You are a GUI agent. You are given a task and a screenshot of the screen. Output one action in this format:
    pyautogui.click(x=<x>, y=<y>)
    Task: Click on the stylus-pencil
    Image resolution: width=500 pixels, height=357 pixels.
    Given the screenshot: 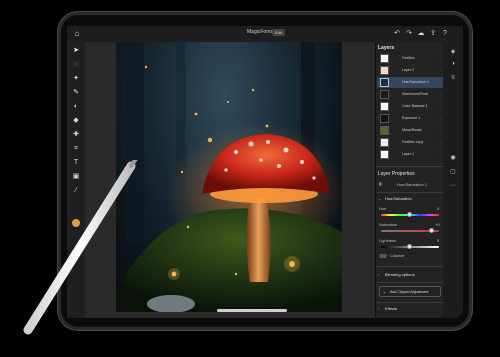 What is the action you would take?
    pyautogui.click(x=80, y=247)
    